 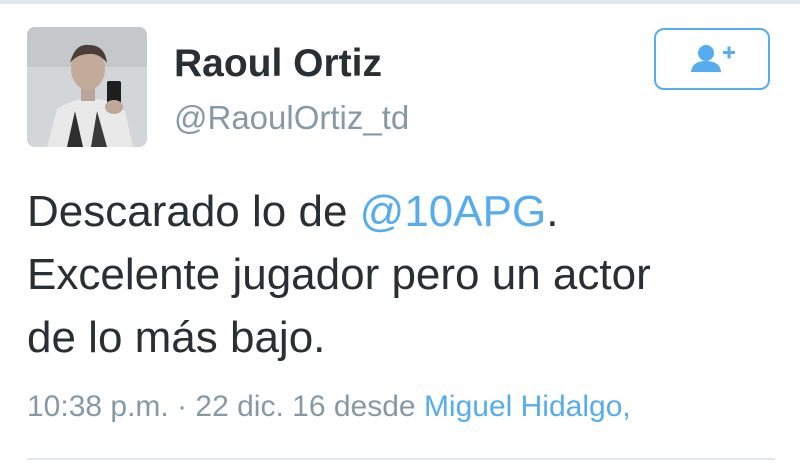 What do you see at coordinates (176, 337) in the screenshot?
I see `tweet-text-line-3: de lo más bajo.` at bounding box center [176, 337].